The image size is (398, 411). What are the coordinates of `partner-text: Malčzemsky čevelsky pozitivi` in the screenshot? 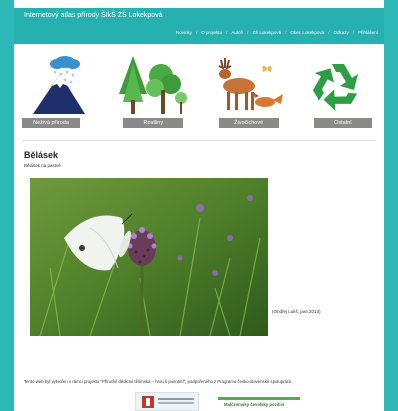 It's located at (254, 404).